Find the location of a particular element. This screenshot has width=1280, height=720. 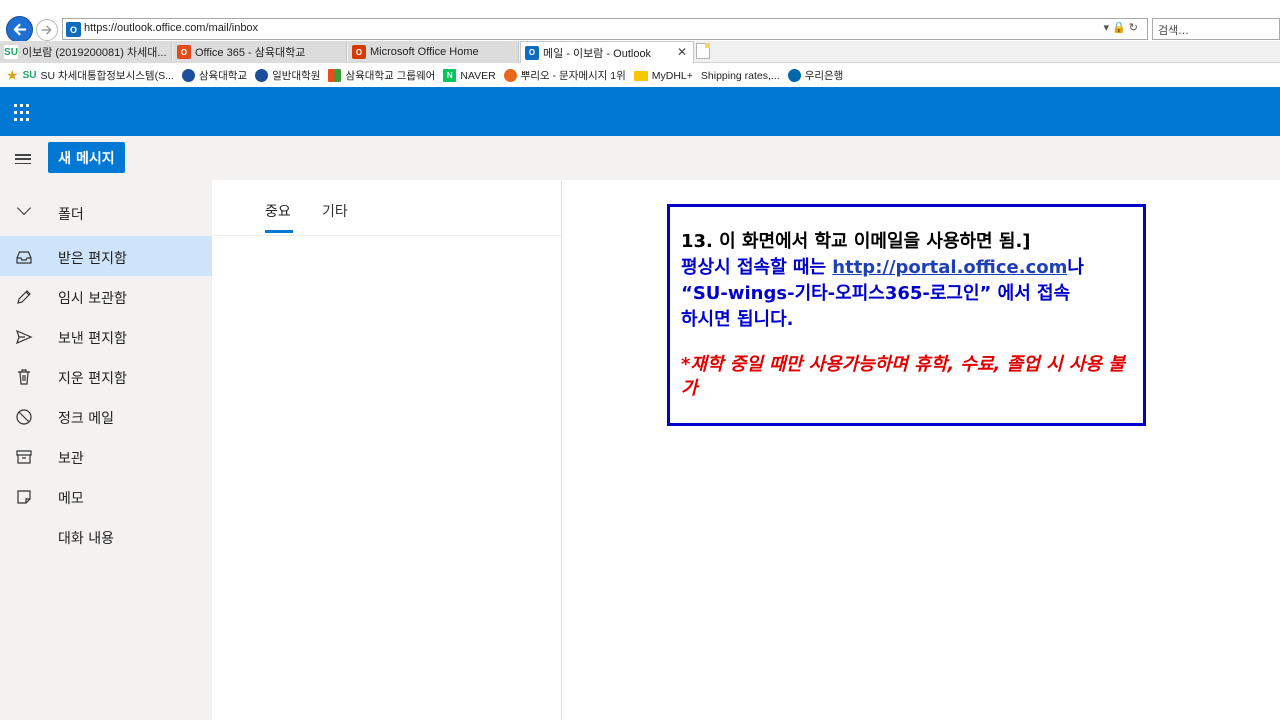

inbox-icon is located at coordinates (24, 257).